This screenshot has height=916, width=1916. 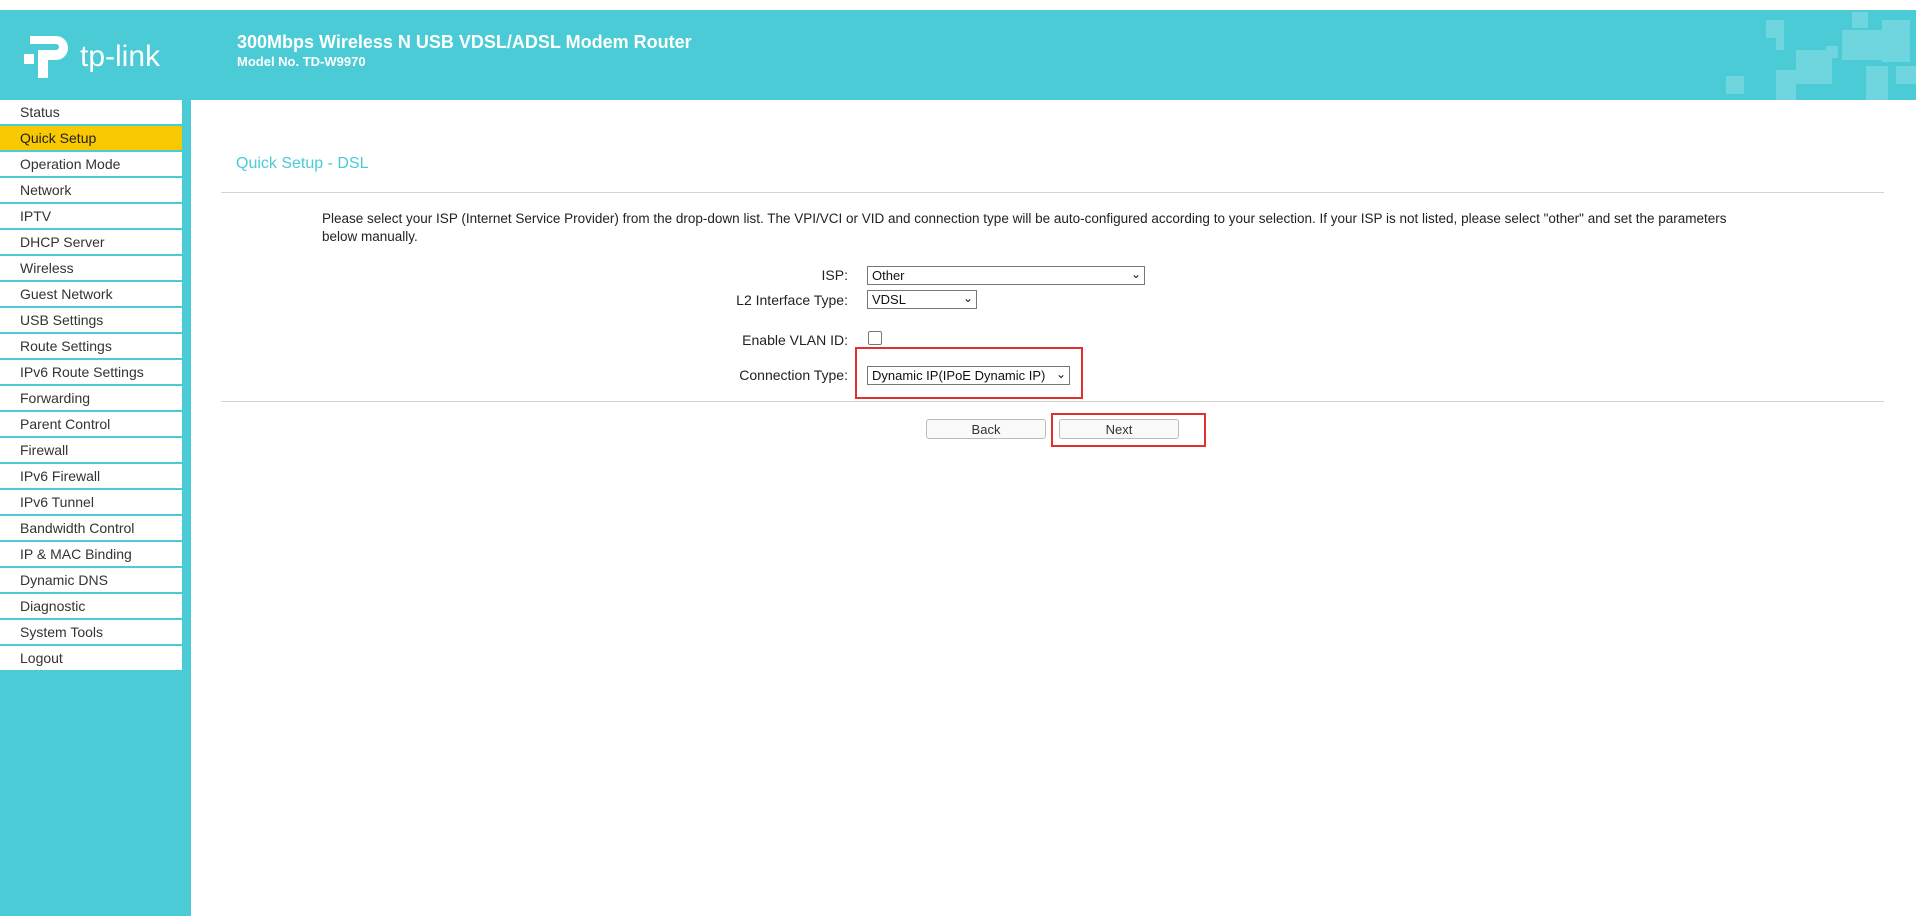 What do you see at coordinates (922, 299) in the screenshot?
I see `l2-interface-select: VDSL ⌄` at bounding box center [922, 299].